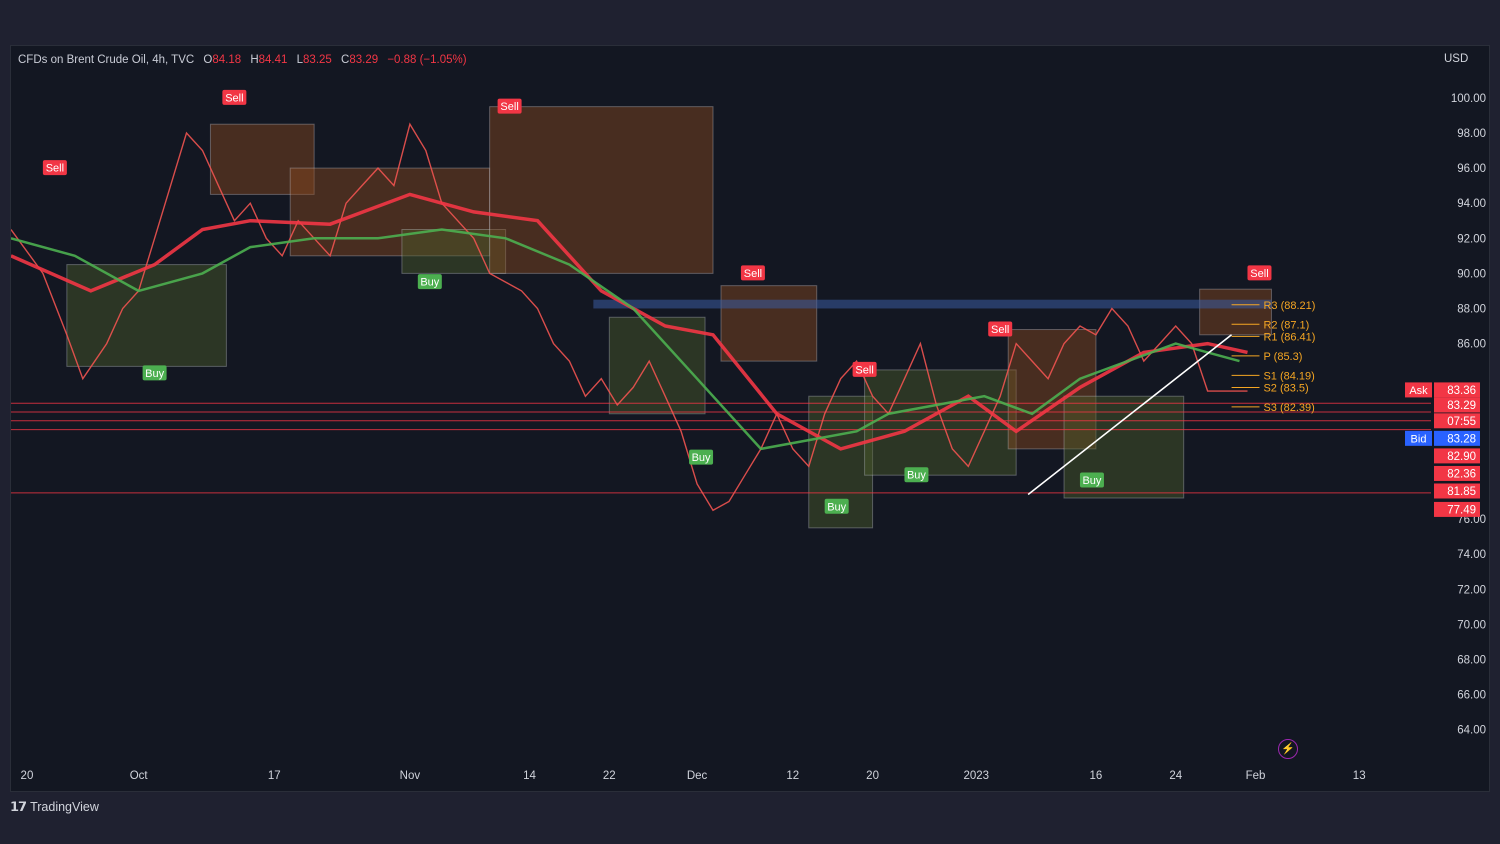 This screenshot has width=1500, height=844. Describe the element at coordinates (1471, 204) in the screenshot. I see `y-tick-label: 94.00` at that location.